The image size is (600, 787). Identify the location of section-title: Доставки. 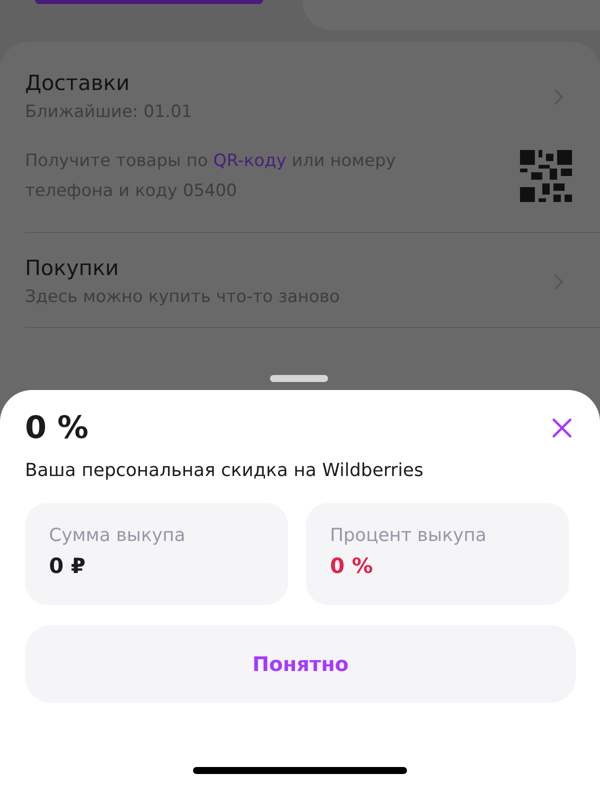
(108, 83).